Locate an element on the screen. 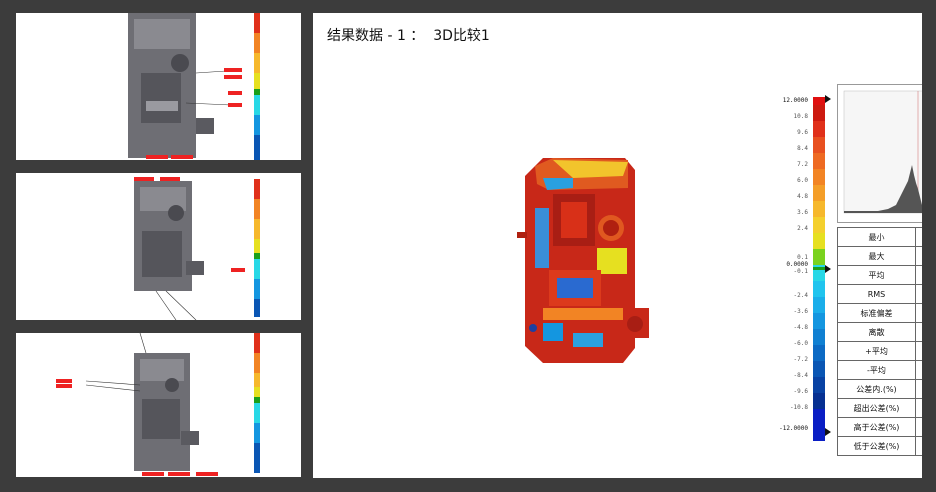 This screenshot has width=936, height=492. scale-label: 3.6 is located at coordinates (802, 212).